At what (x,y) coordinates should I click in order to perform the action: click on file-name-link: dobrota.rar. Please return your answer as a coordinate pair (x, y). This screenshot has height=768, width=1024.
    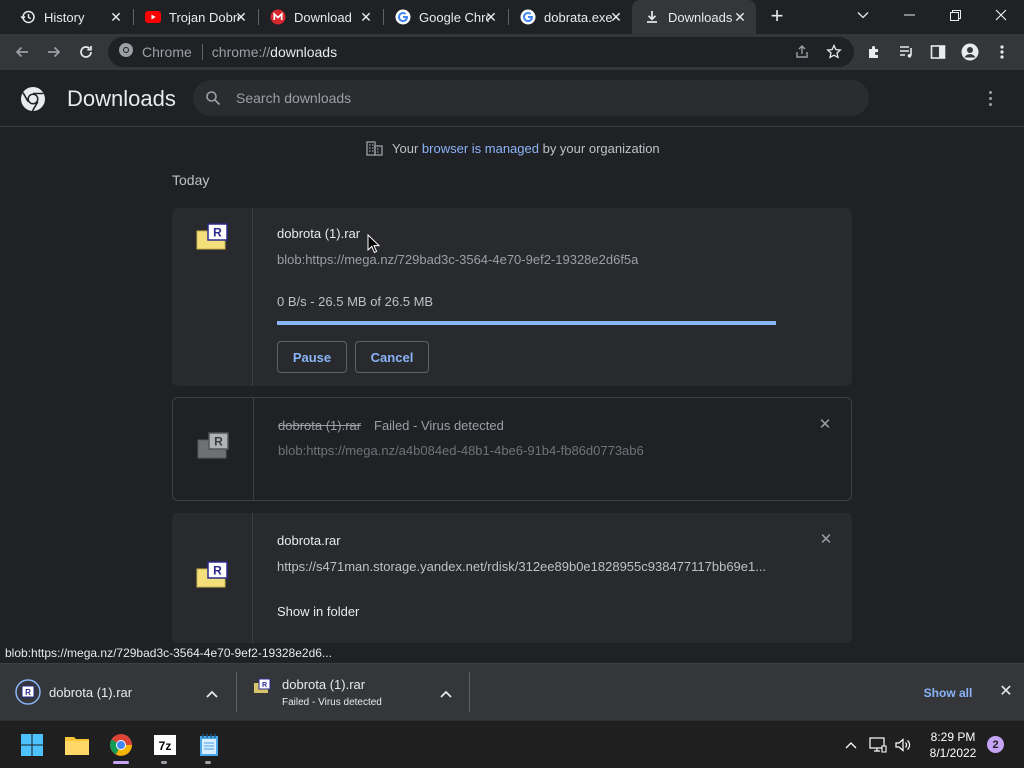
    Looking at the image, I should click on (309, 540).